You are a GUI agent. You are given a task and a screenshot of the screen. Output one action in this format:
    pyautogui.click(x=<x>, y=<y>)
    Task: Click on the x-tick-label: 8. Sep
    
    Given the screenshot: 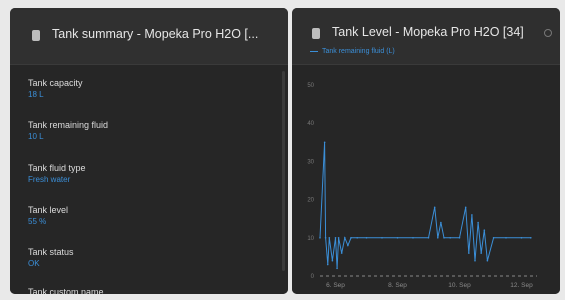 What is the action you would take?
    pyautogui.click(x=397, y=285)
    